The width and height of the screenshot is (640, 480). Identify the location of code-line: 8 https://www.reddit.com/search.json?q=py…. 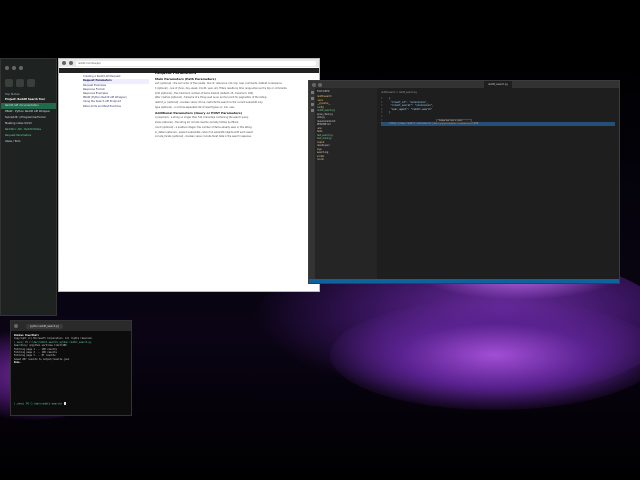
(498, 124).